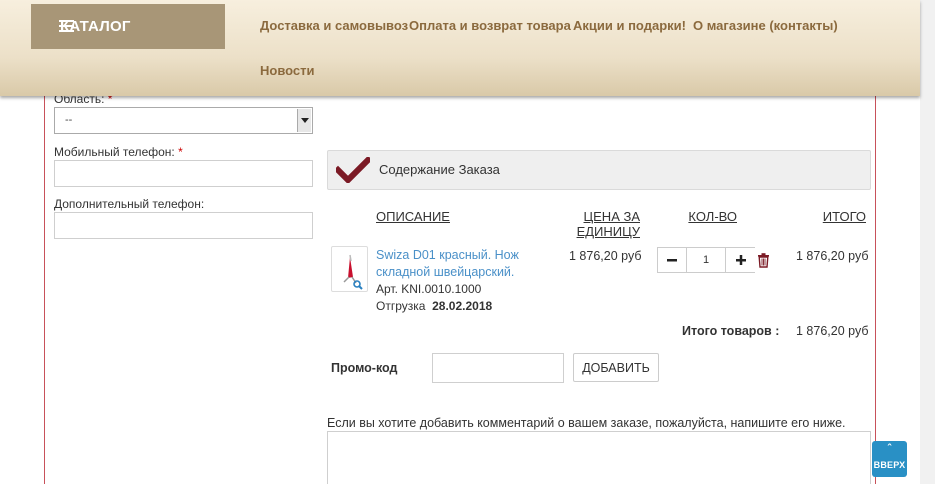 This screenshot has height=484, width=935. Describe the element at coordinates (763, 260) in the screenshot. I see `trash-icon` at that location.